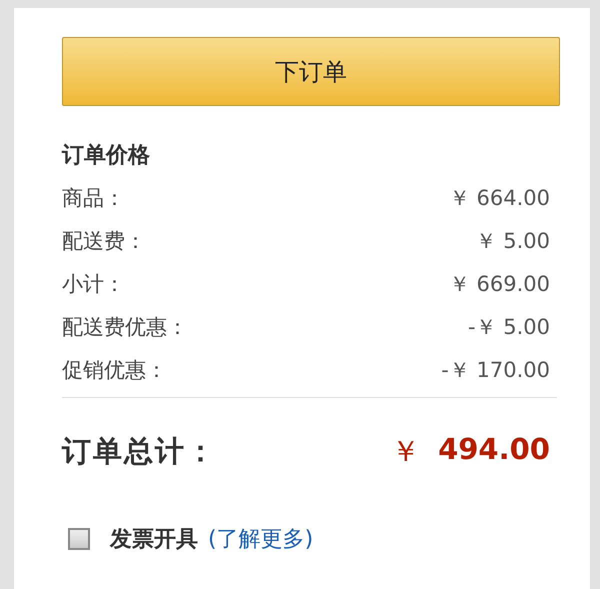 Image resolution: width=600 pixels, height=589 pixels. What do you see at coordinates (261, 539) in the screenshot?
I see `learn-more-link: (了解更多)` at bounding box center [261, 539].